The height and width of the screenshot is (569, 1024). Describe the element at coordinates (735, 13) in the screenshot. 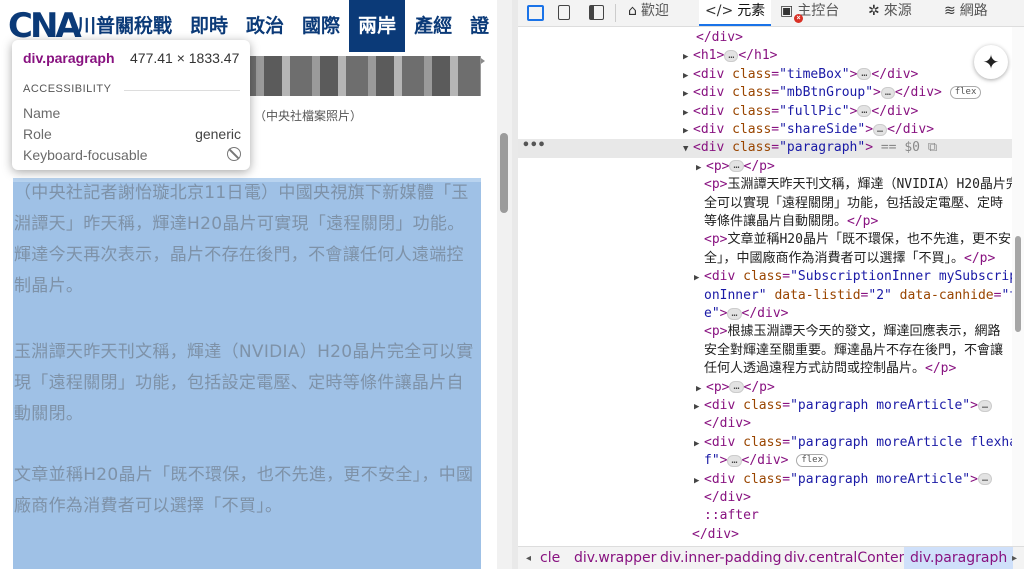

I see `tab-elements: </> 元素` at that location.